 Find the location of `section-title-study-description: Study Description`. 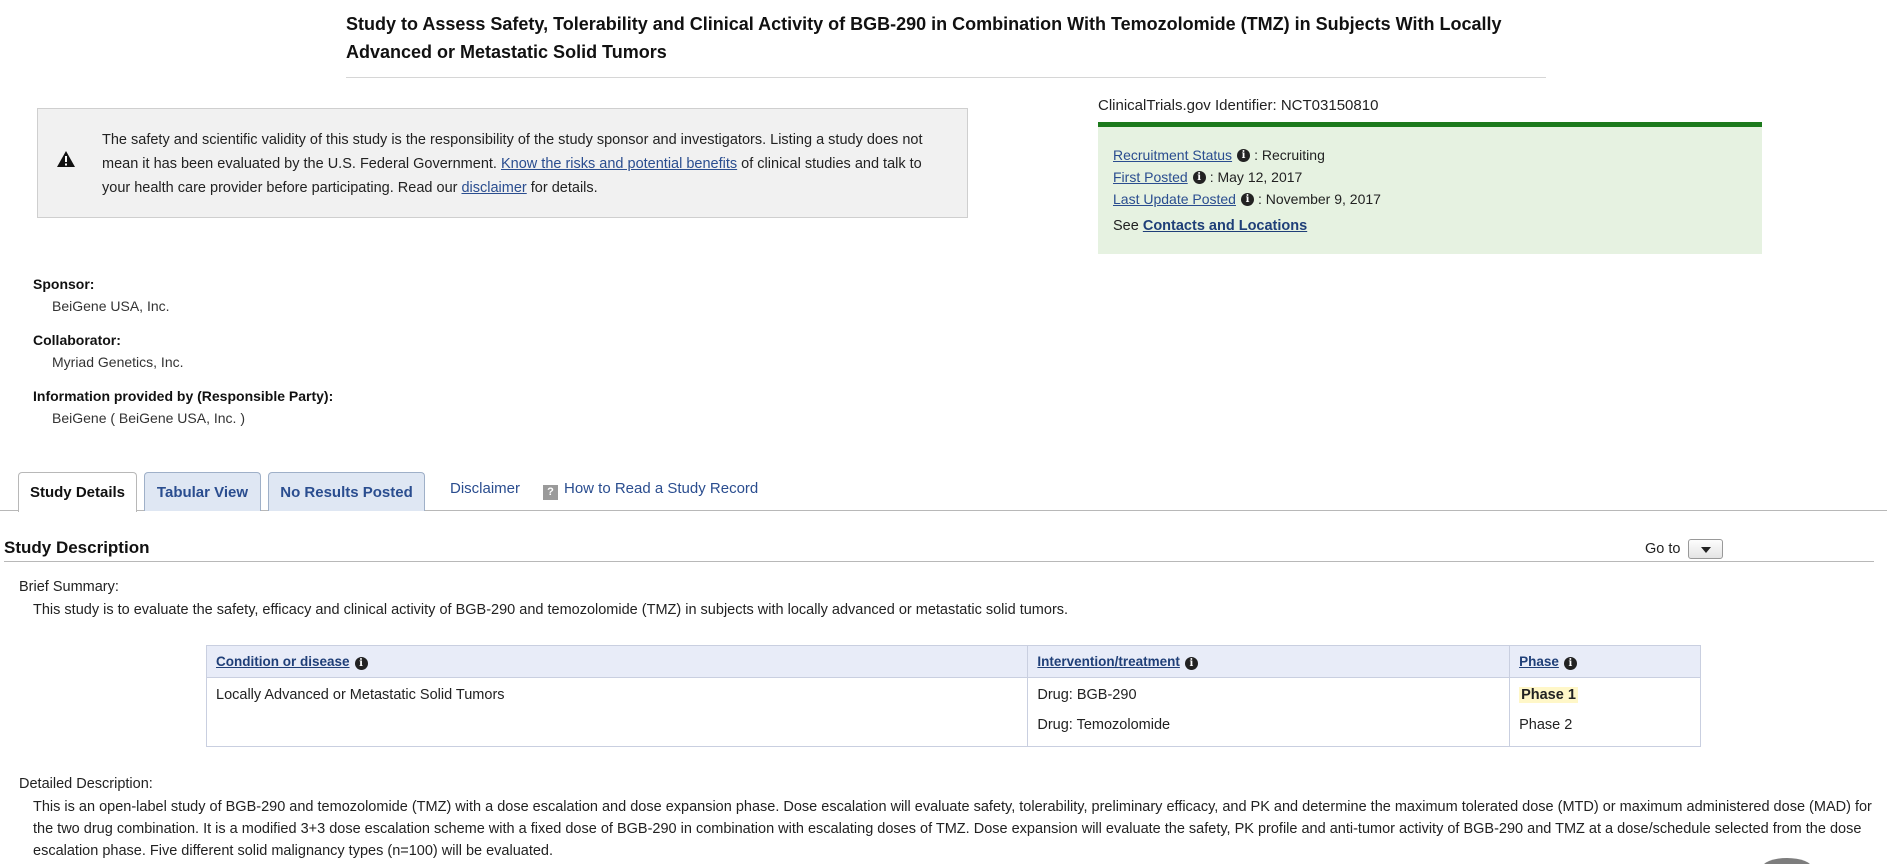

section-title-study-description: Study Description is located at coordinates (77, 547).